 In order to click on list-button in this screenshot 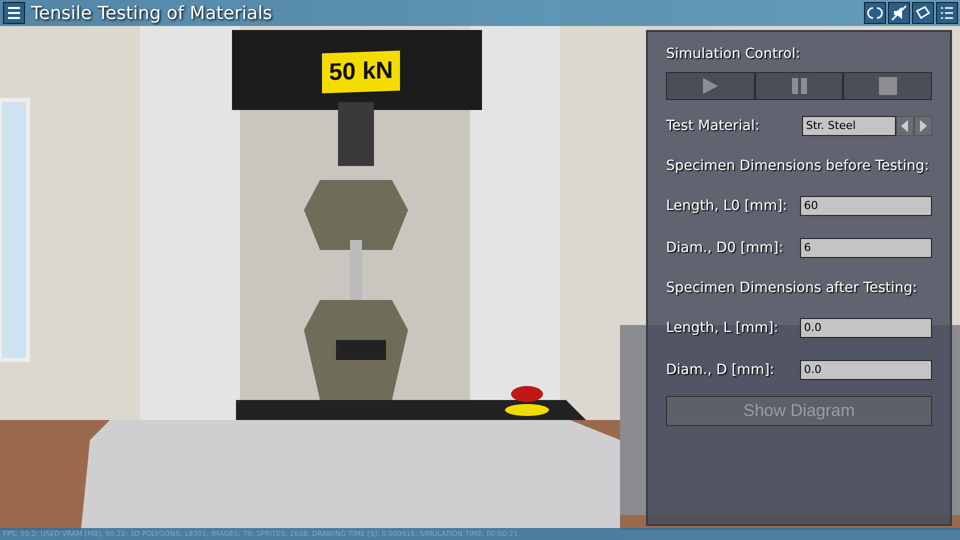, I will do `click(947, 13)`.